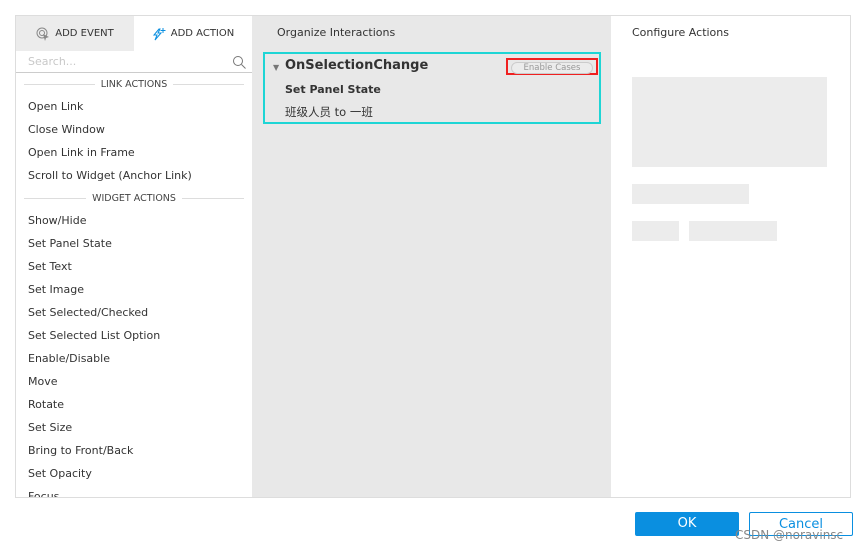 Image resolution: width=868 pixels, height=551 pixels. What do you see at coordinates (134, 220) in the screenshot?
I see `action-item: Show/Hide` at bounding box center [134, 220].